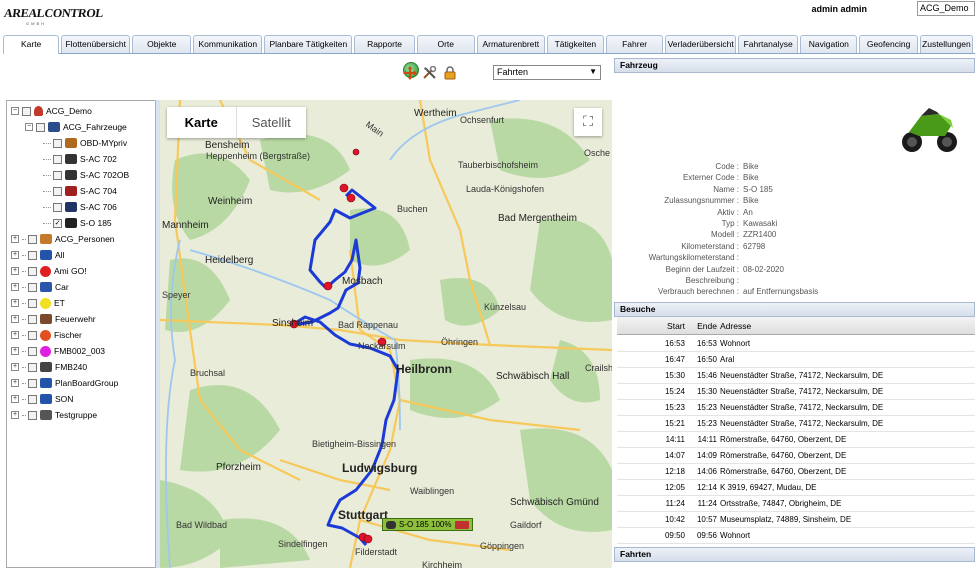 Image resolution: width=975 pixels, height=568 pixels. Describe the element at coordinates (202, 122) in the screenshot. I see `map-type-karte-button: Karte` at that location.